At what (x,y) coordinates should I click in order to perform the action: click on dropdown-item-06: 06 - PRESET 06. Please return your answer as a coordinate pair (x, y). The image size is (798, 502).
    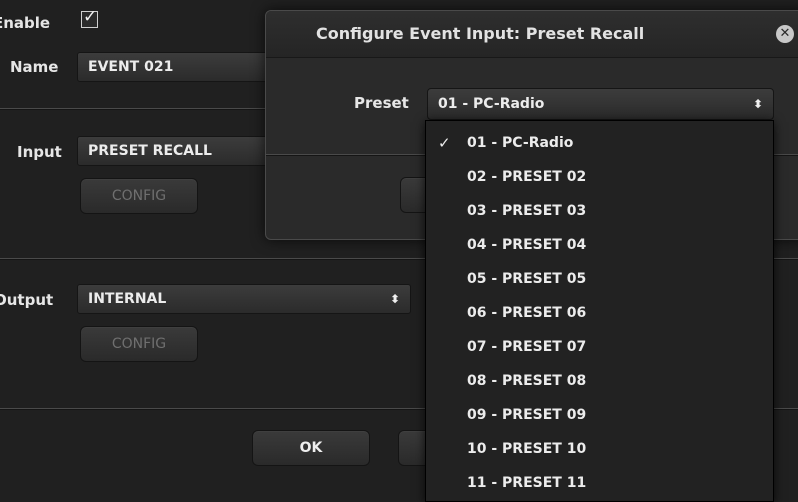
    Looking at the image, I should click on (599, 313).